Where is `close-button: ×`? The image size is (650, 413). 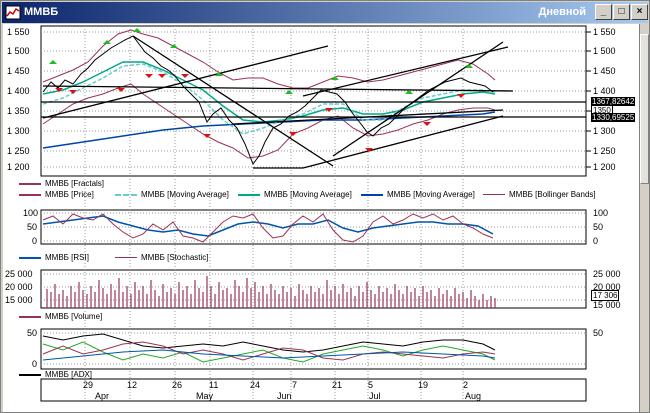
close-button: × is located at coordinates (639, 12).